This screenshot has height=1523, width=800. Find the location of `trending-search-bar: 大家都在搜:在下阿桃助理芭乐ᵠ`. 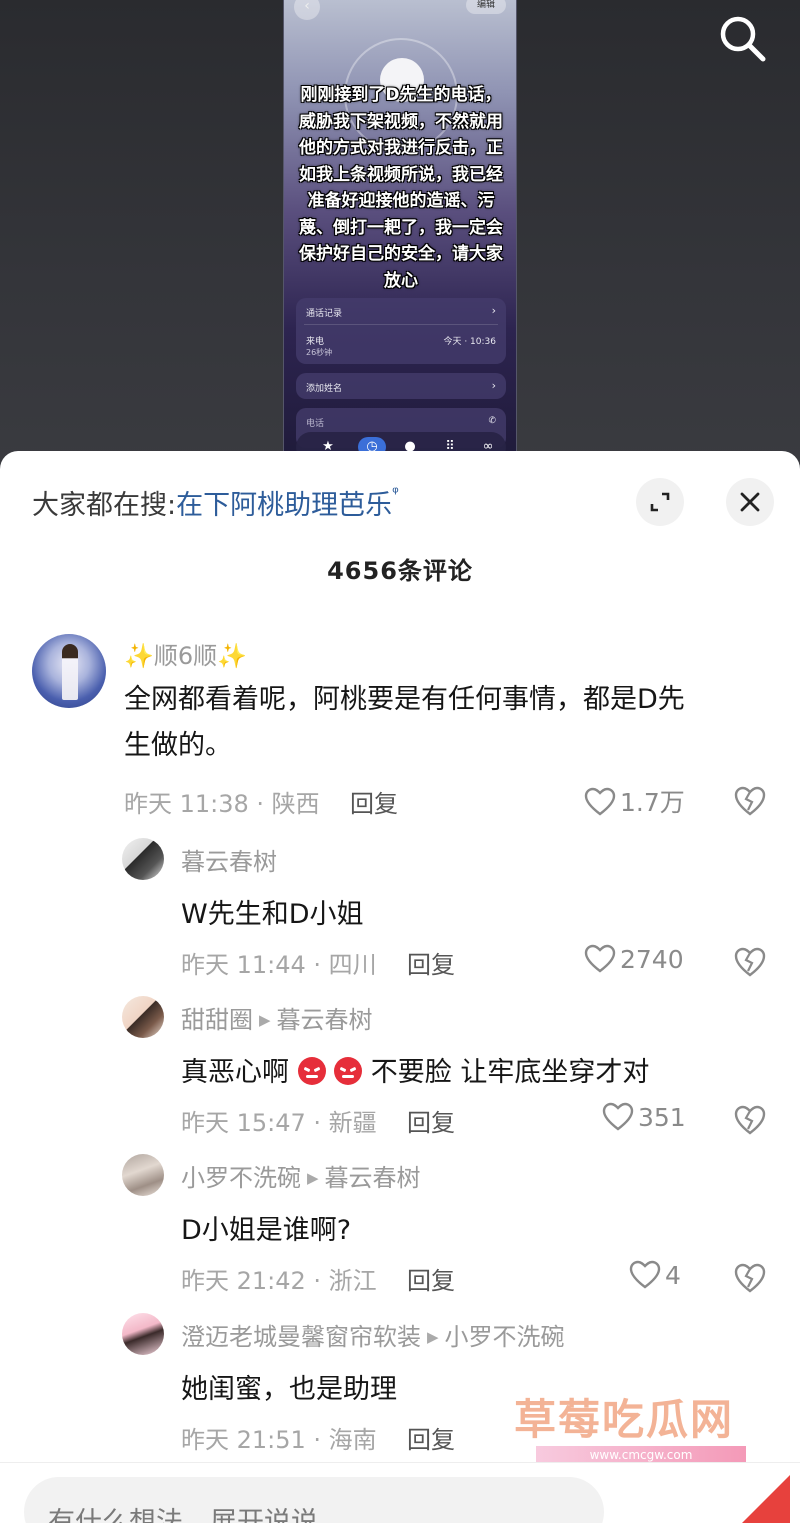

trending-search-bar: 大家都在搜:在下阿桃助理芭乐ᵠ is located at coordinates (215, 502).